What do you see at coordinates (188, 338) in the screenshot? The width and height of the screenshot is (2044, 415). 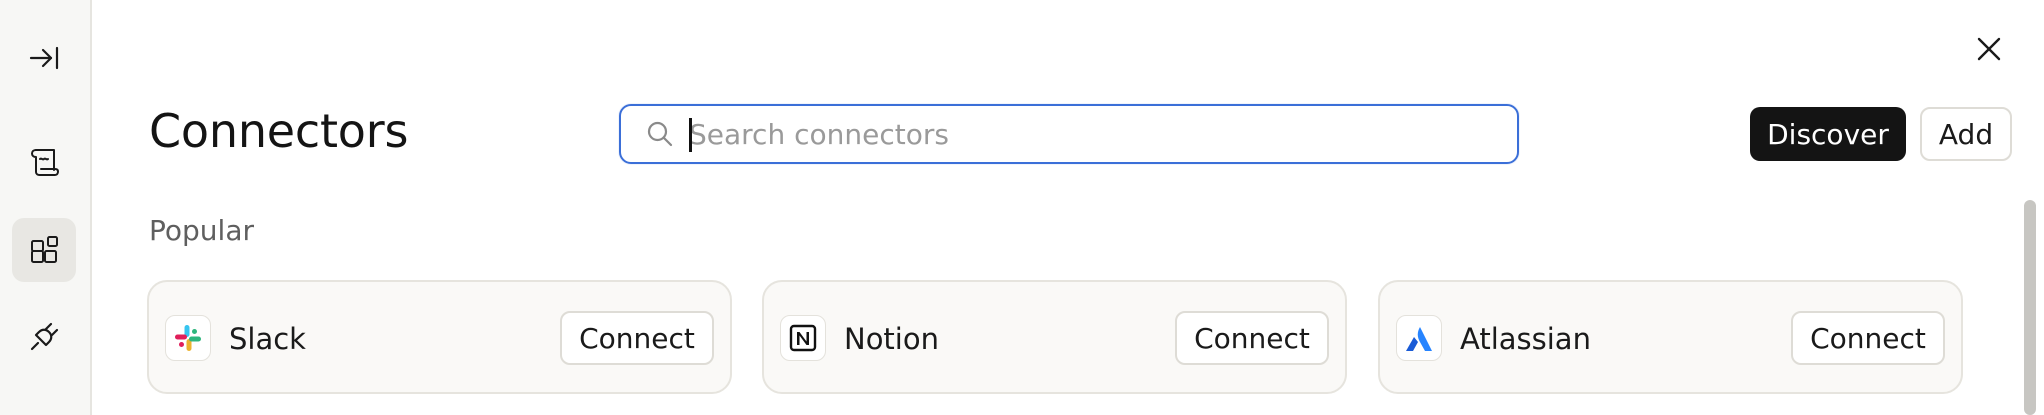 I see `slack-icon` at bounding box center [188, 338].